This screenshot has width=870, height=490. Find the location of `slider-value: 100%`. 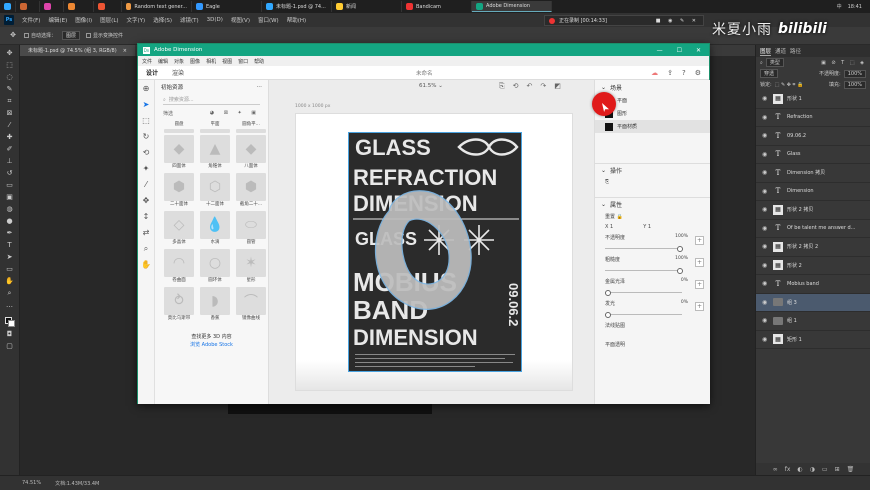

slider-value: 100% is located at coordinates (681, 236).